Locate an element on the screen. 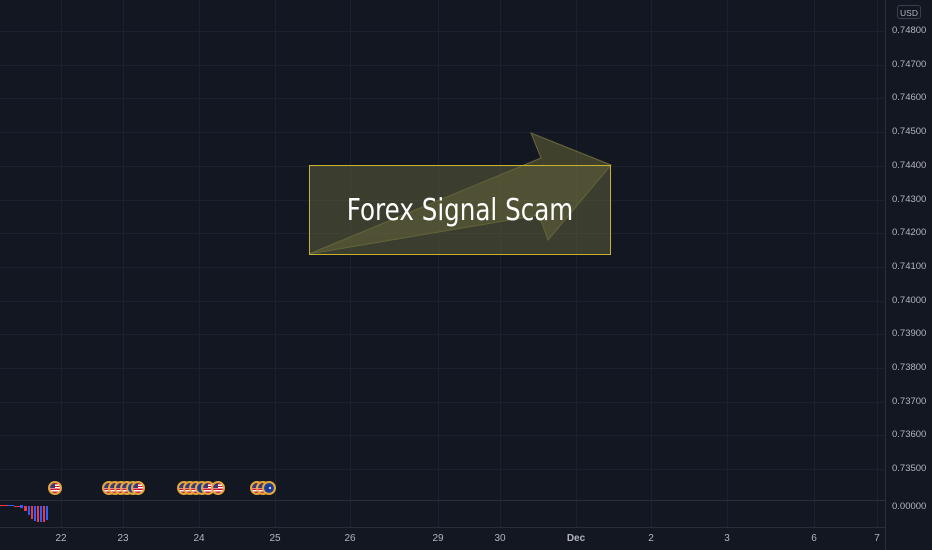  date-tick-label: 2 is located at coordinates (651, 538).